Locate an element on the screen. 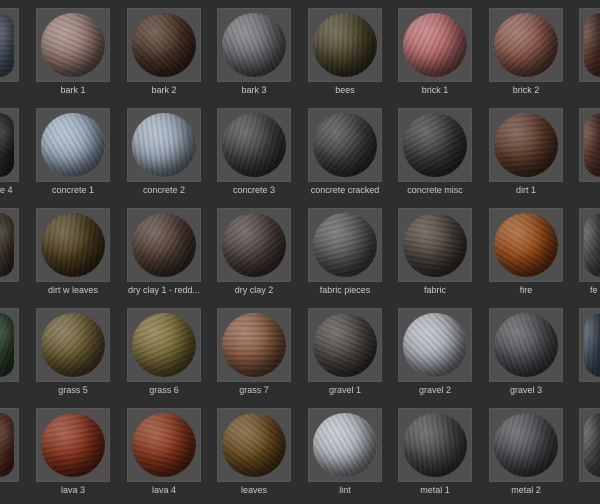 The height and width of the screenshot is (504, 600). material-item: gravel 1 is located at coordinates (345, 356).